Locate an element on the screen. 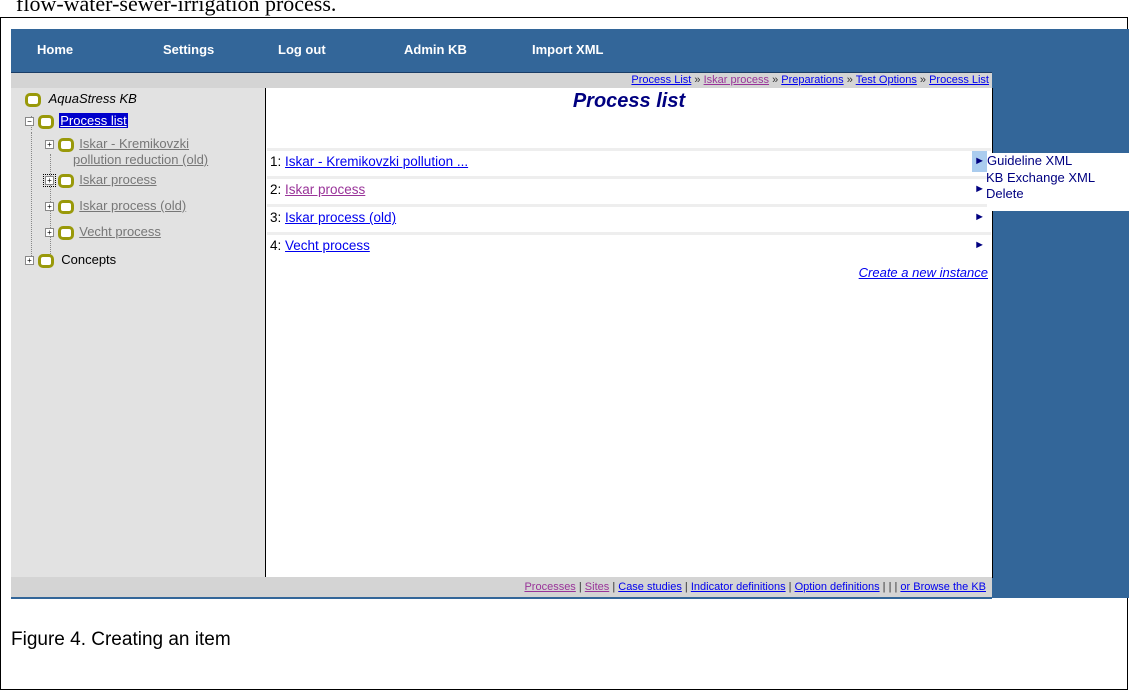 This screenshot has width=1131, height=692. document-top-text: flow-water-sewer-irrigation process. is located at coordinates (176, 8).